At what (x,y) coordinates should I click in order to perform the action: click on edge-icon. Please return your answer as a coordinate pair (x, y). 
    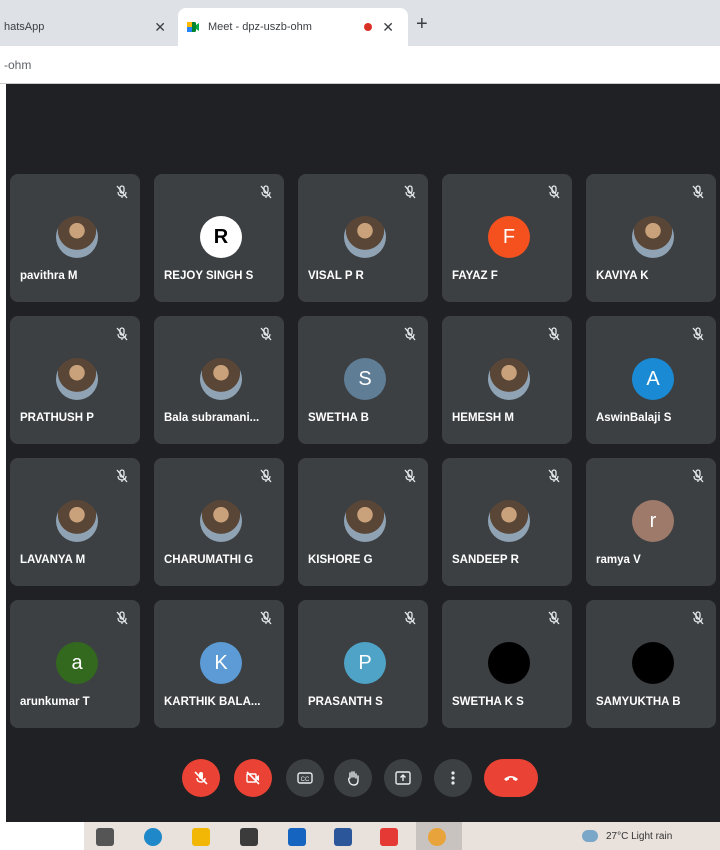
    Looking at the image, I should click on (153, 837).